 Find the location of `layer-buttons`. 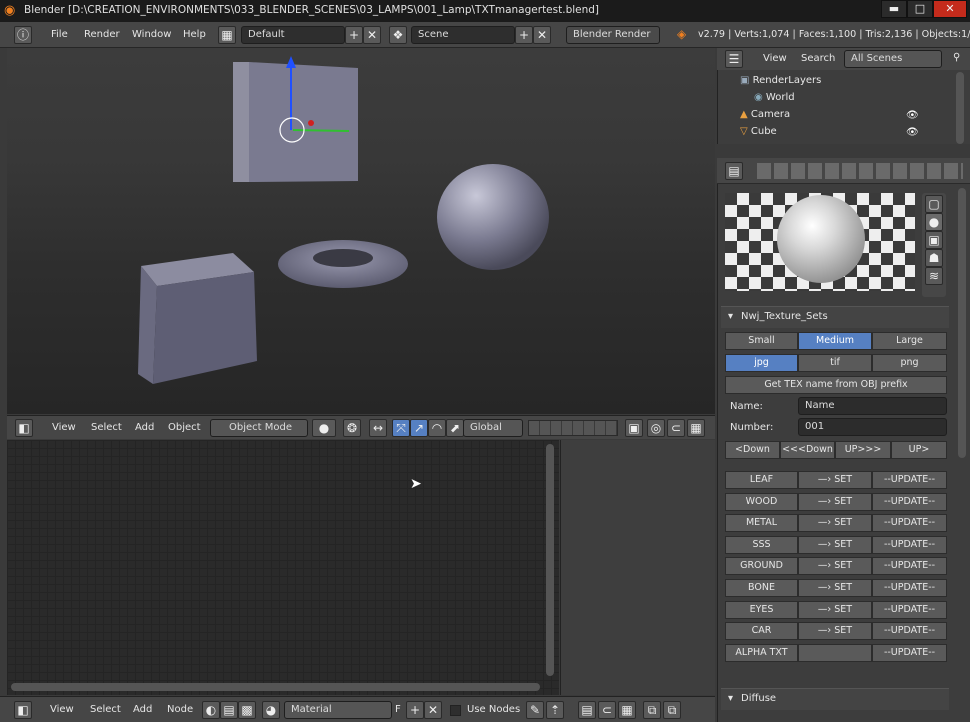

layer-buttons is located at coordinates (573, 428).